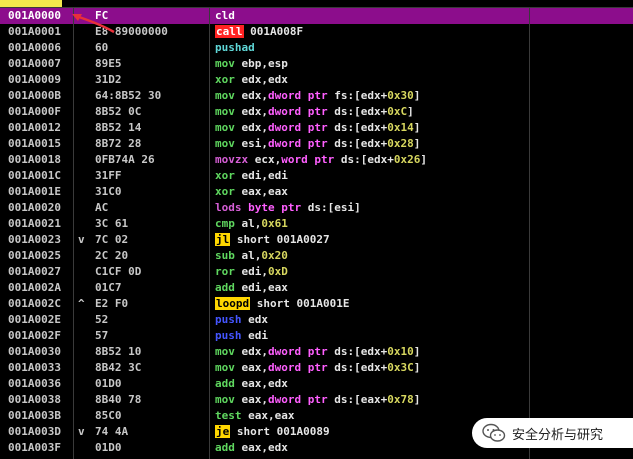 This screenshot has height=459, width=633. I want to click on row-hex-bytes: 8B40 78, so click(118, 399).